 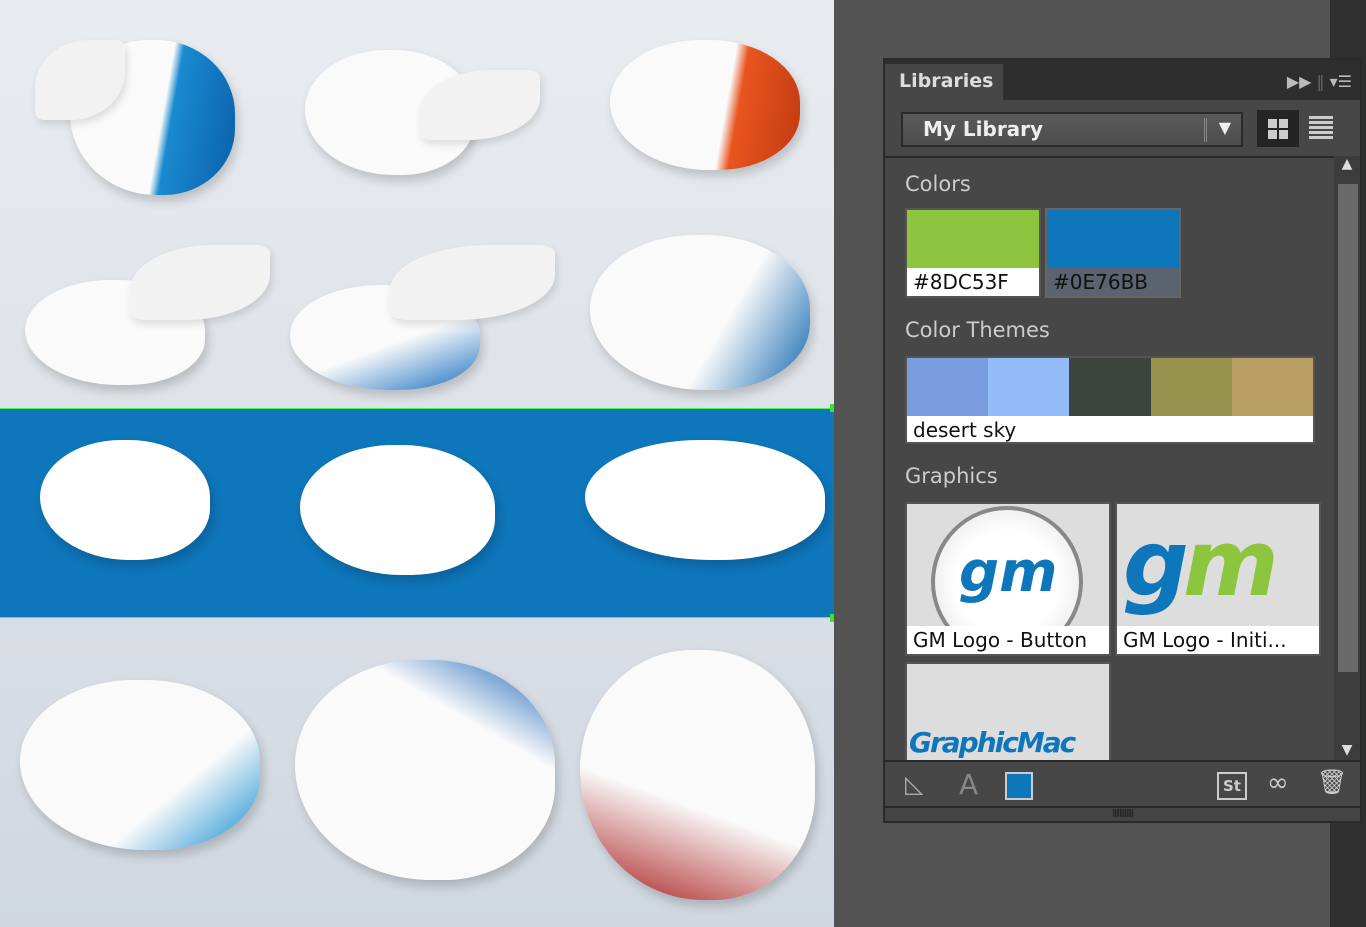 I want to click on graphic-item: GraphicMac, so click(x=1008, y=711).